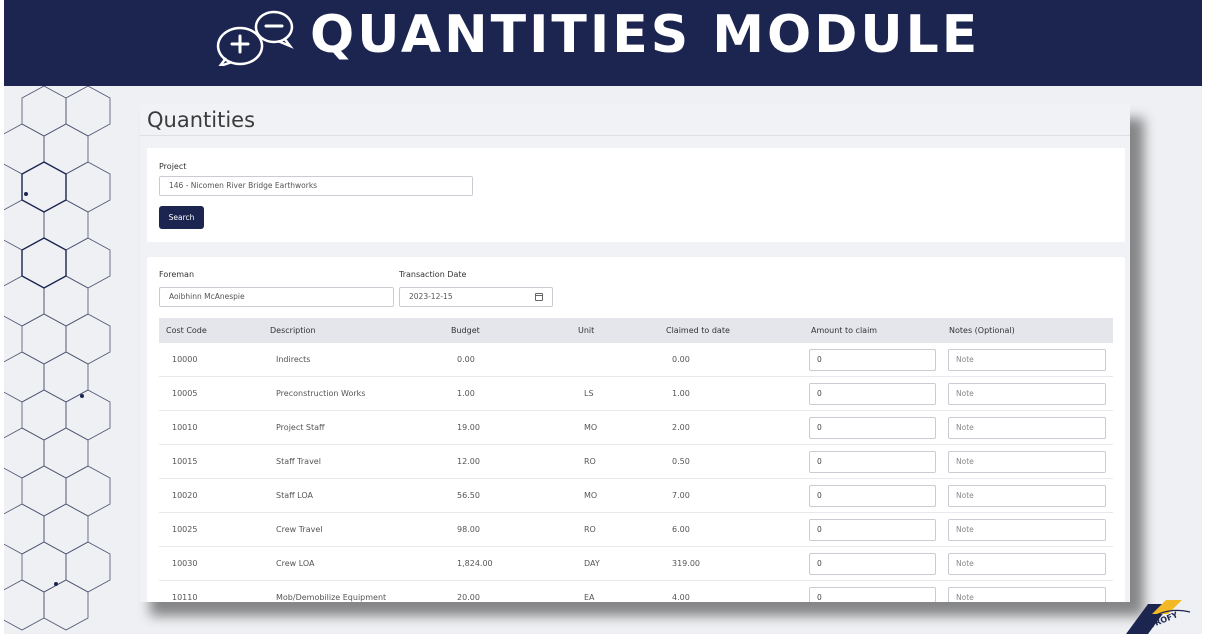 The width and height of the screenshot is (1206, 634). Describe the element at coordinates (186, 330) in the screenshot. I see `col-cost-code: Cost Code` at that location.